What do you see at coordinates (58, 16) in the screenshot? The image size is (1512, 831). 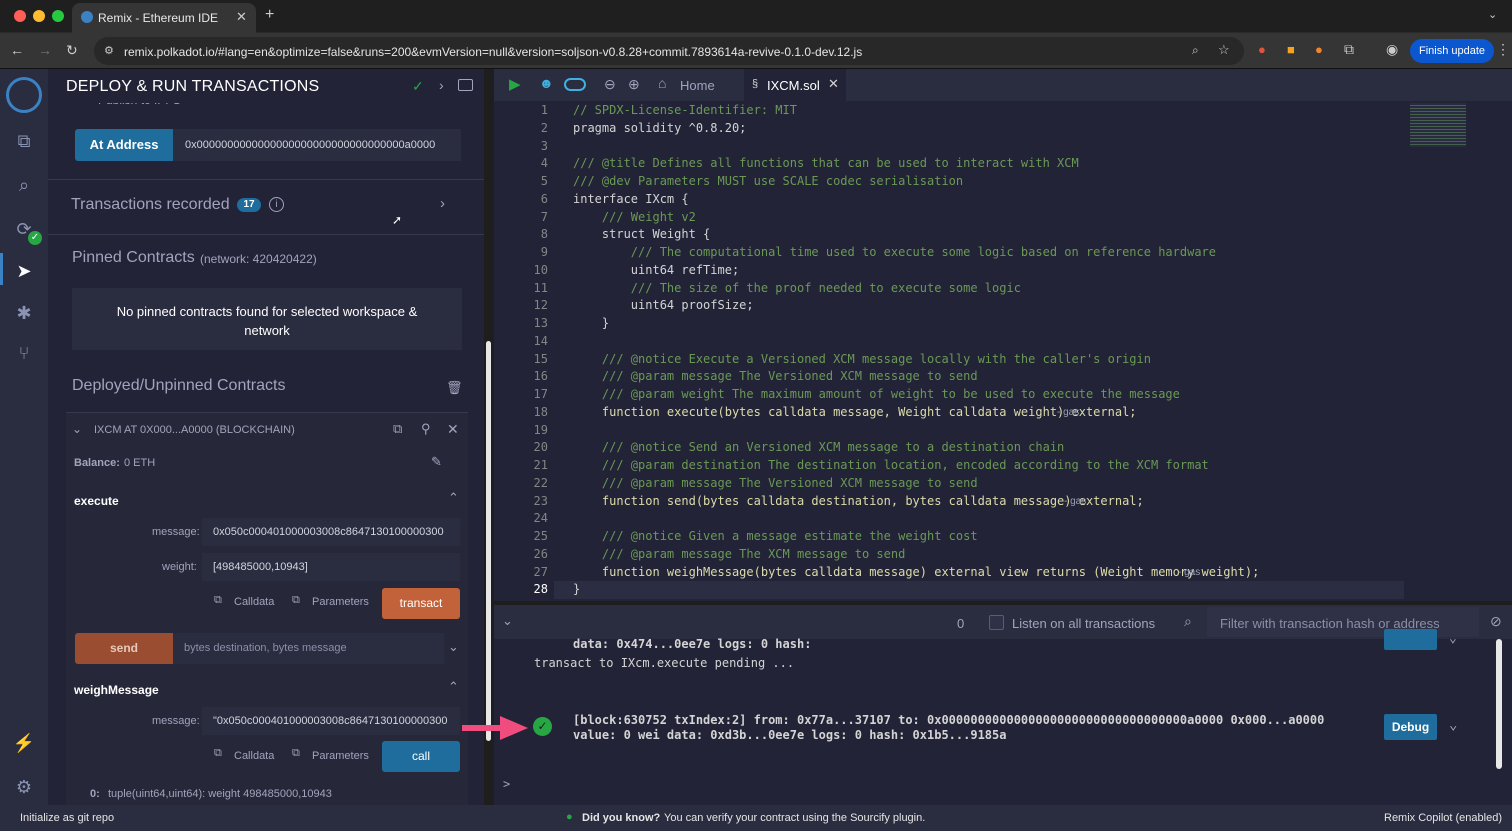 I see `zoom-window-button` at bounding box center [58, 16].